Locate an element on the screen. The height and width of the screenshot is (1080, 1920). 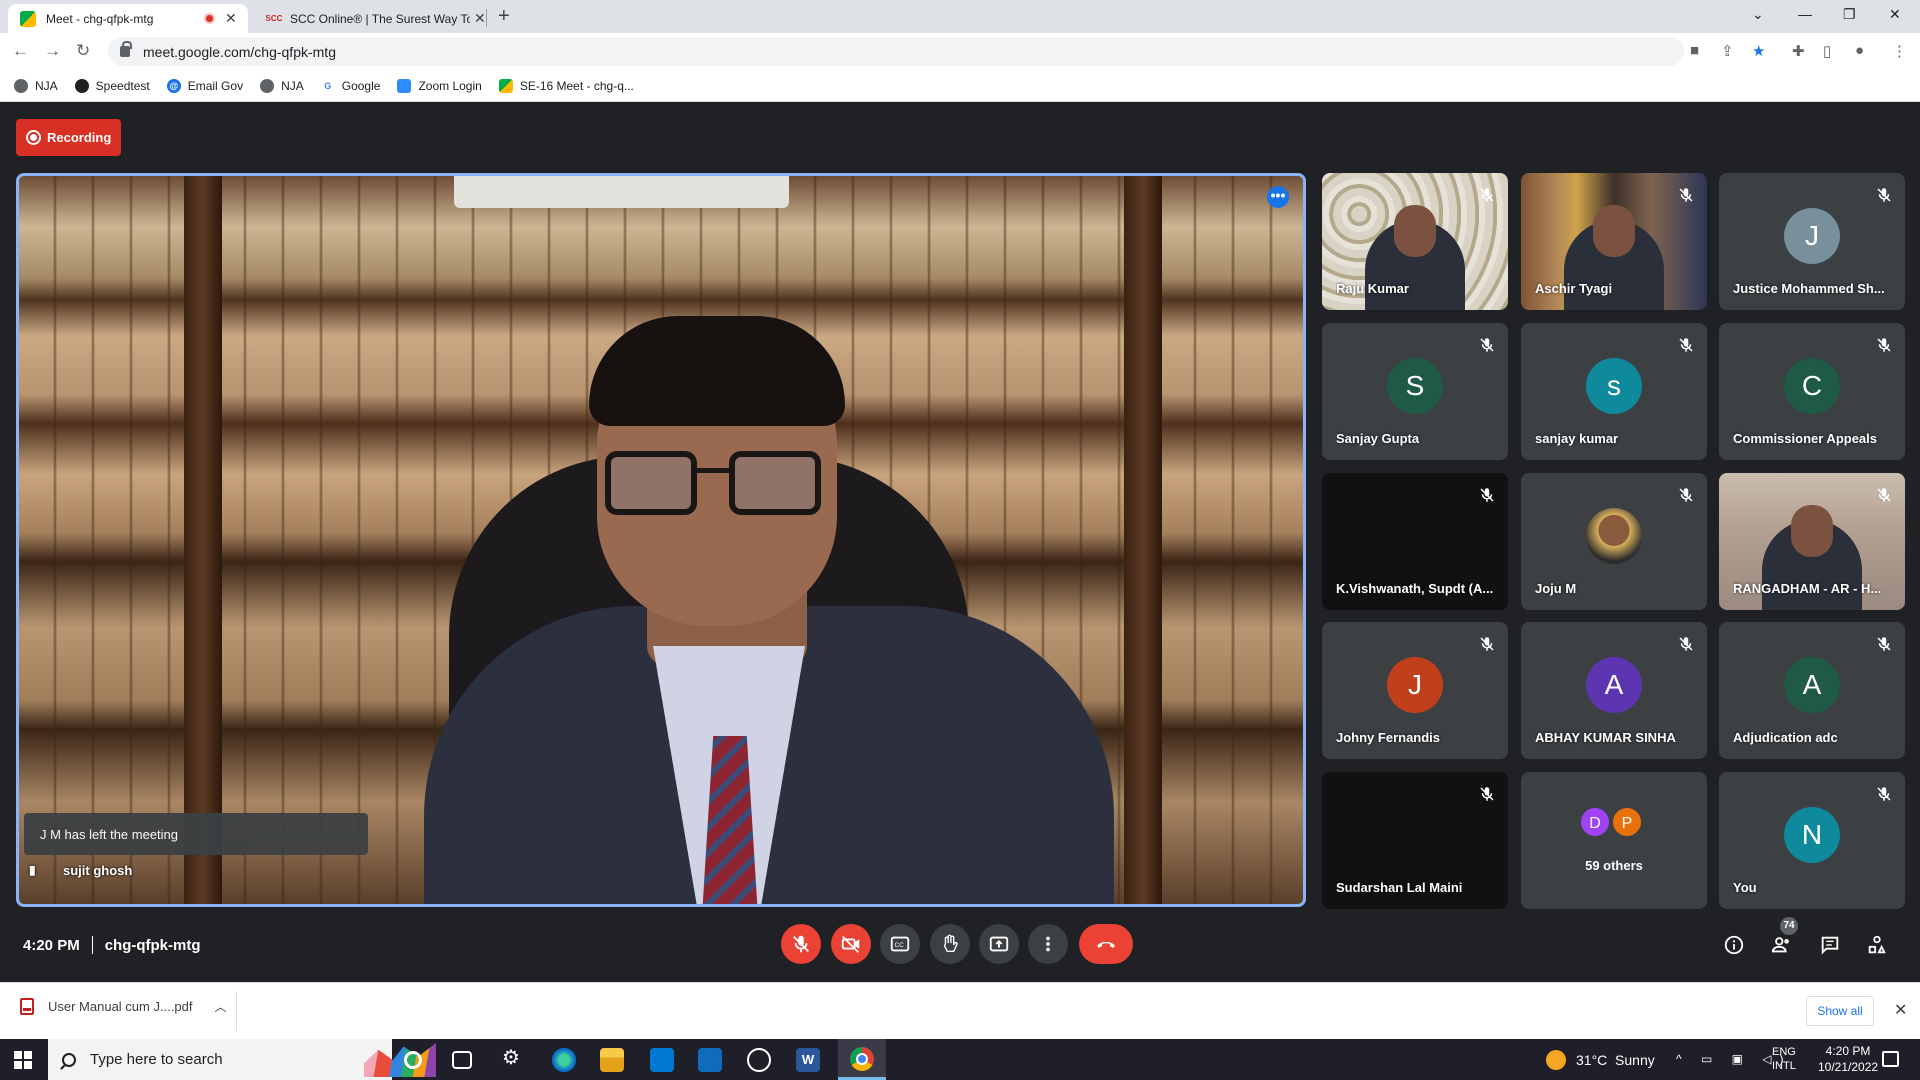
participant-tile: Aschir Tyagi is located at coordinates (1614, 241).